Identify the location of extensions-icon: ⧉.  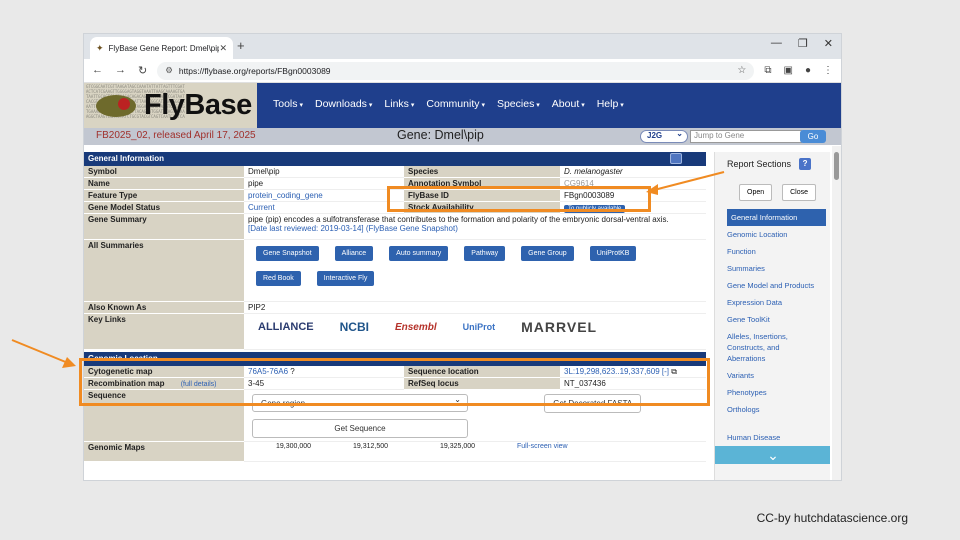
(767, 70).